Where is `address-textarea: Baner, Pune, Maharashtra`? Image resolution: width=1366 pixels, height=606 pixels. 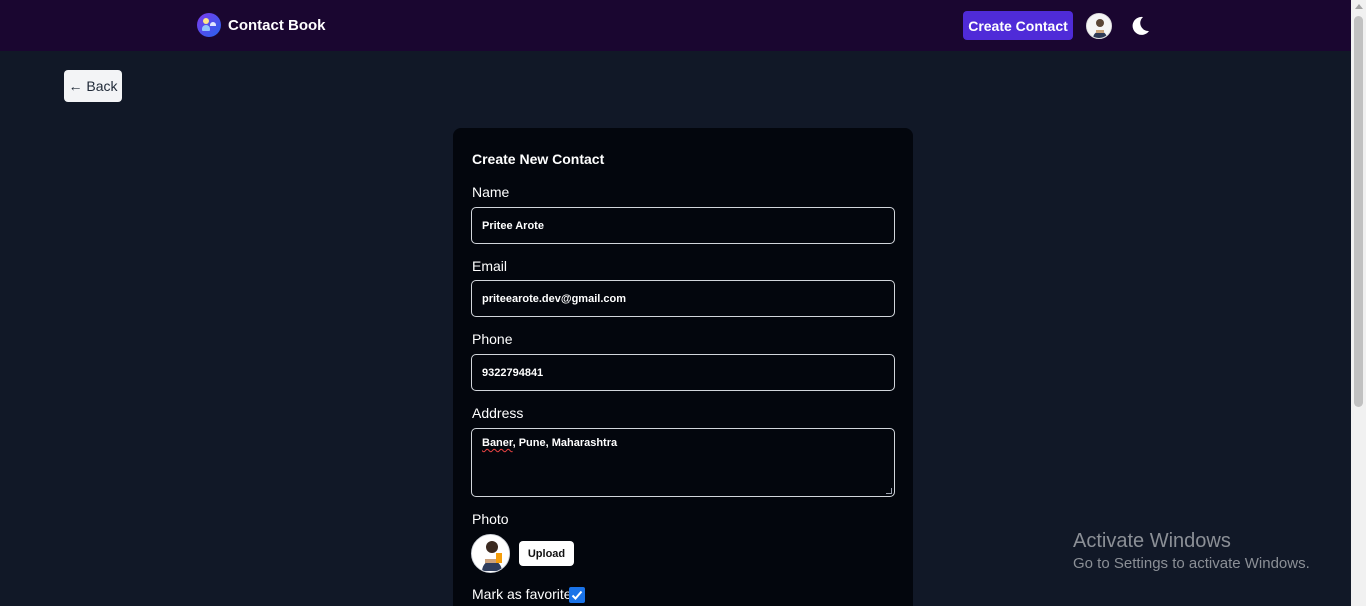
address-textarea: Baner, Pune, Maharashtra is located at coordinates (683, 462).